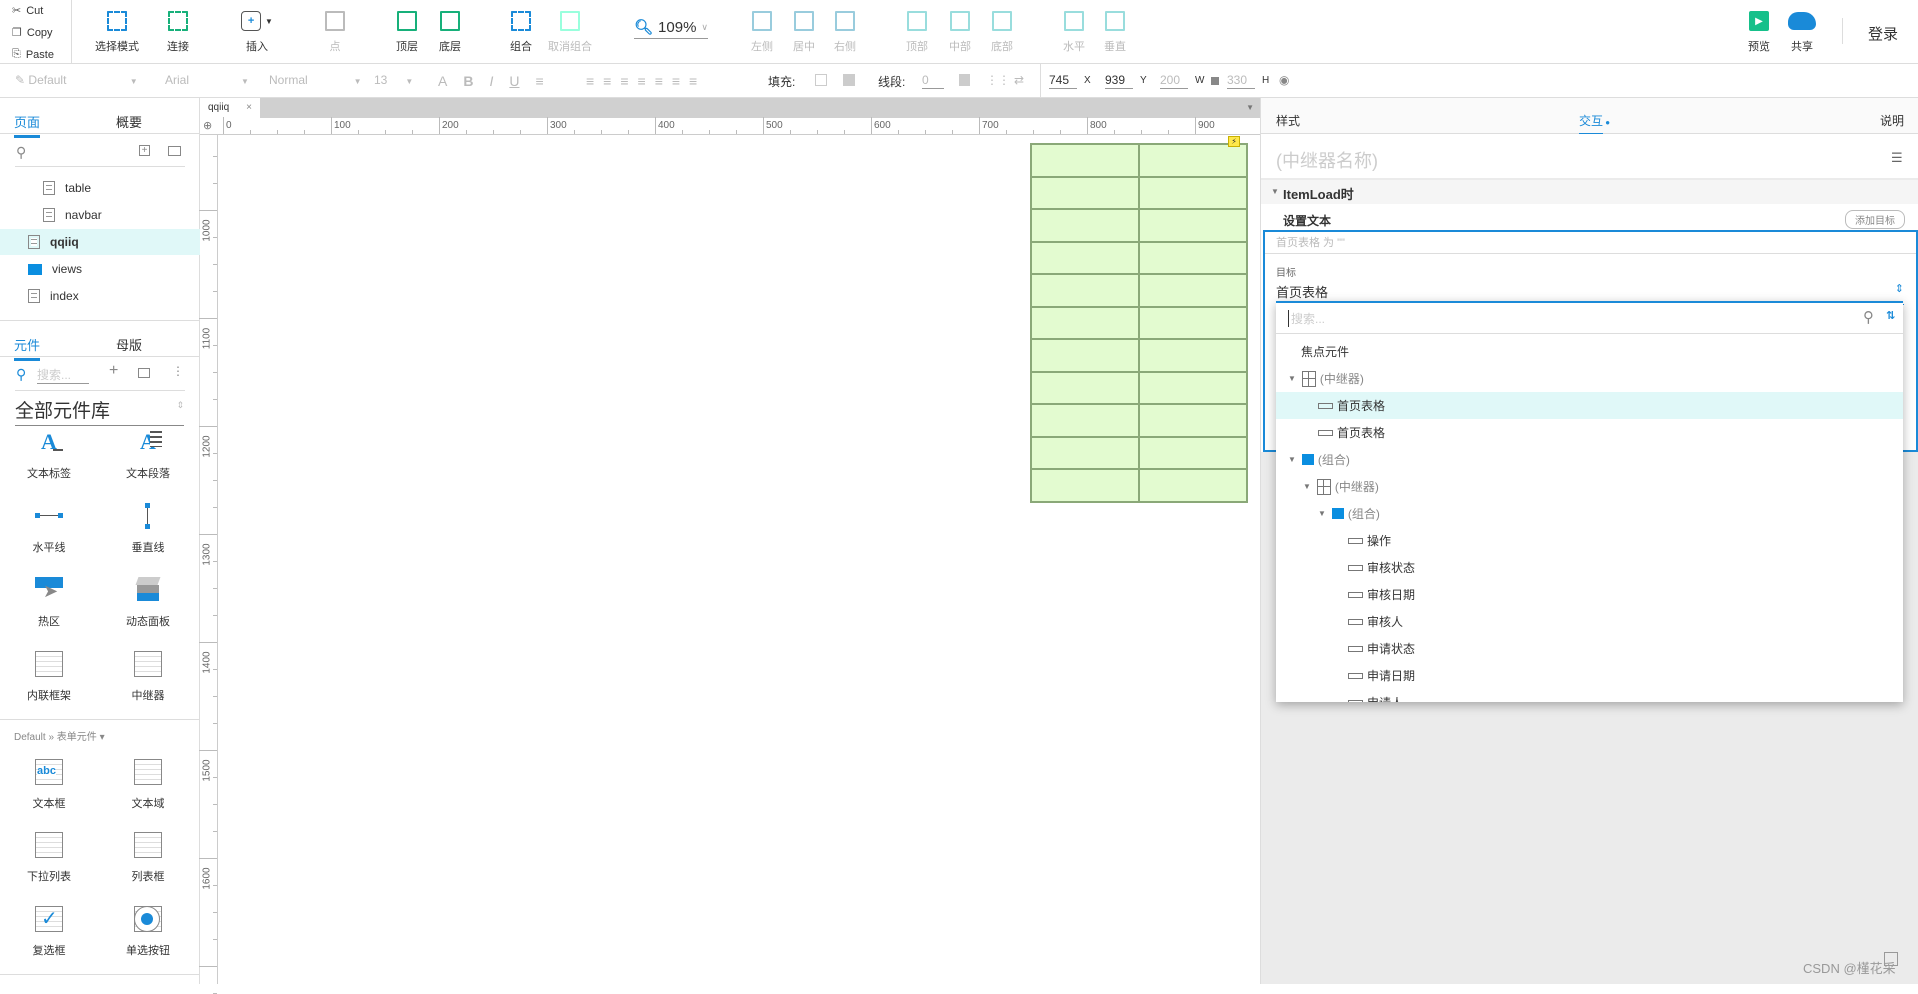 This screenshot has height=994, width=1918. I want to click on arrow-style-icon: ⇄, so click(1019, 80).